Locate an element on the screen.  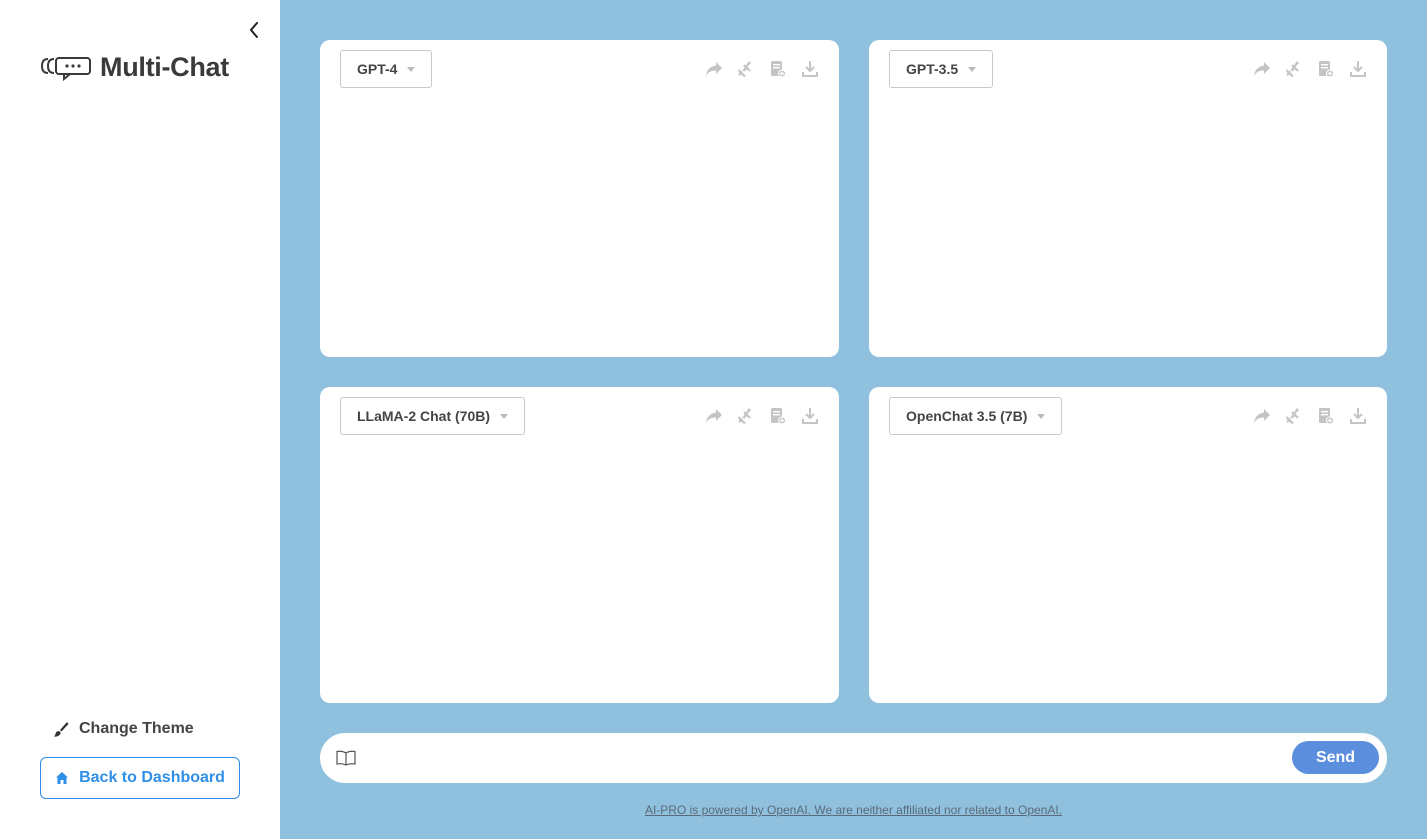
app-title: Multi-Chat is located at coordinates (164, 67).